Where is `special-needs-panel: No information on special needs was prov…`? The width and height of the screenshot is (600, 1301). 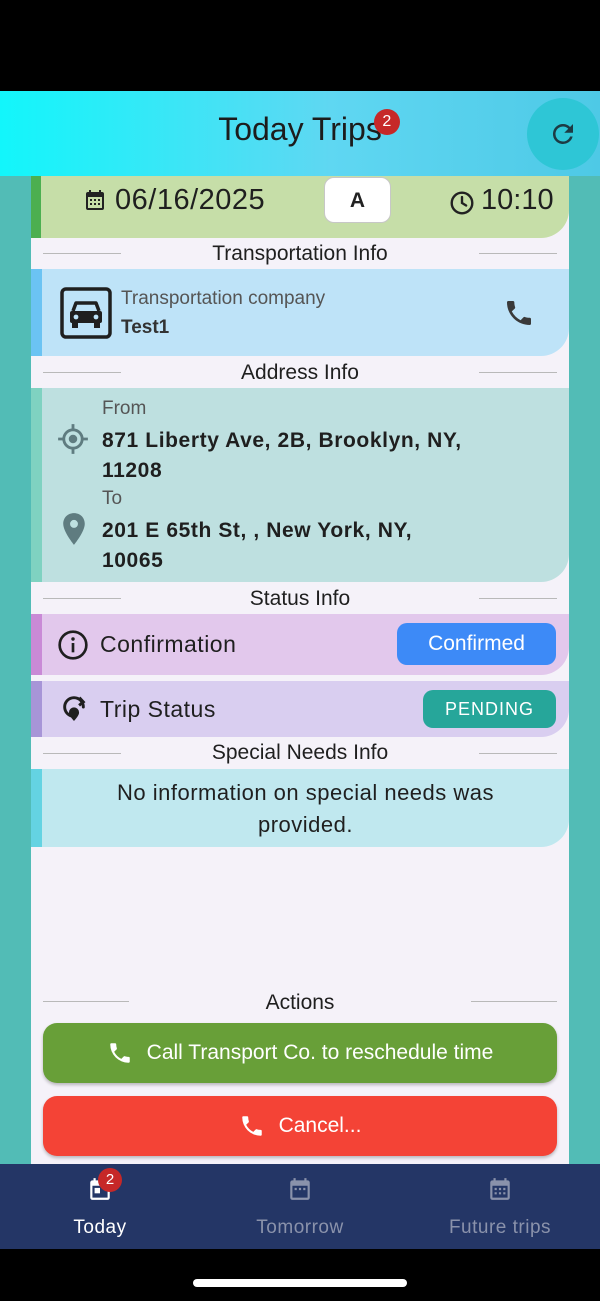 special-needs-panel: No information on special needs was prov… is located at coordinates (300, 808).